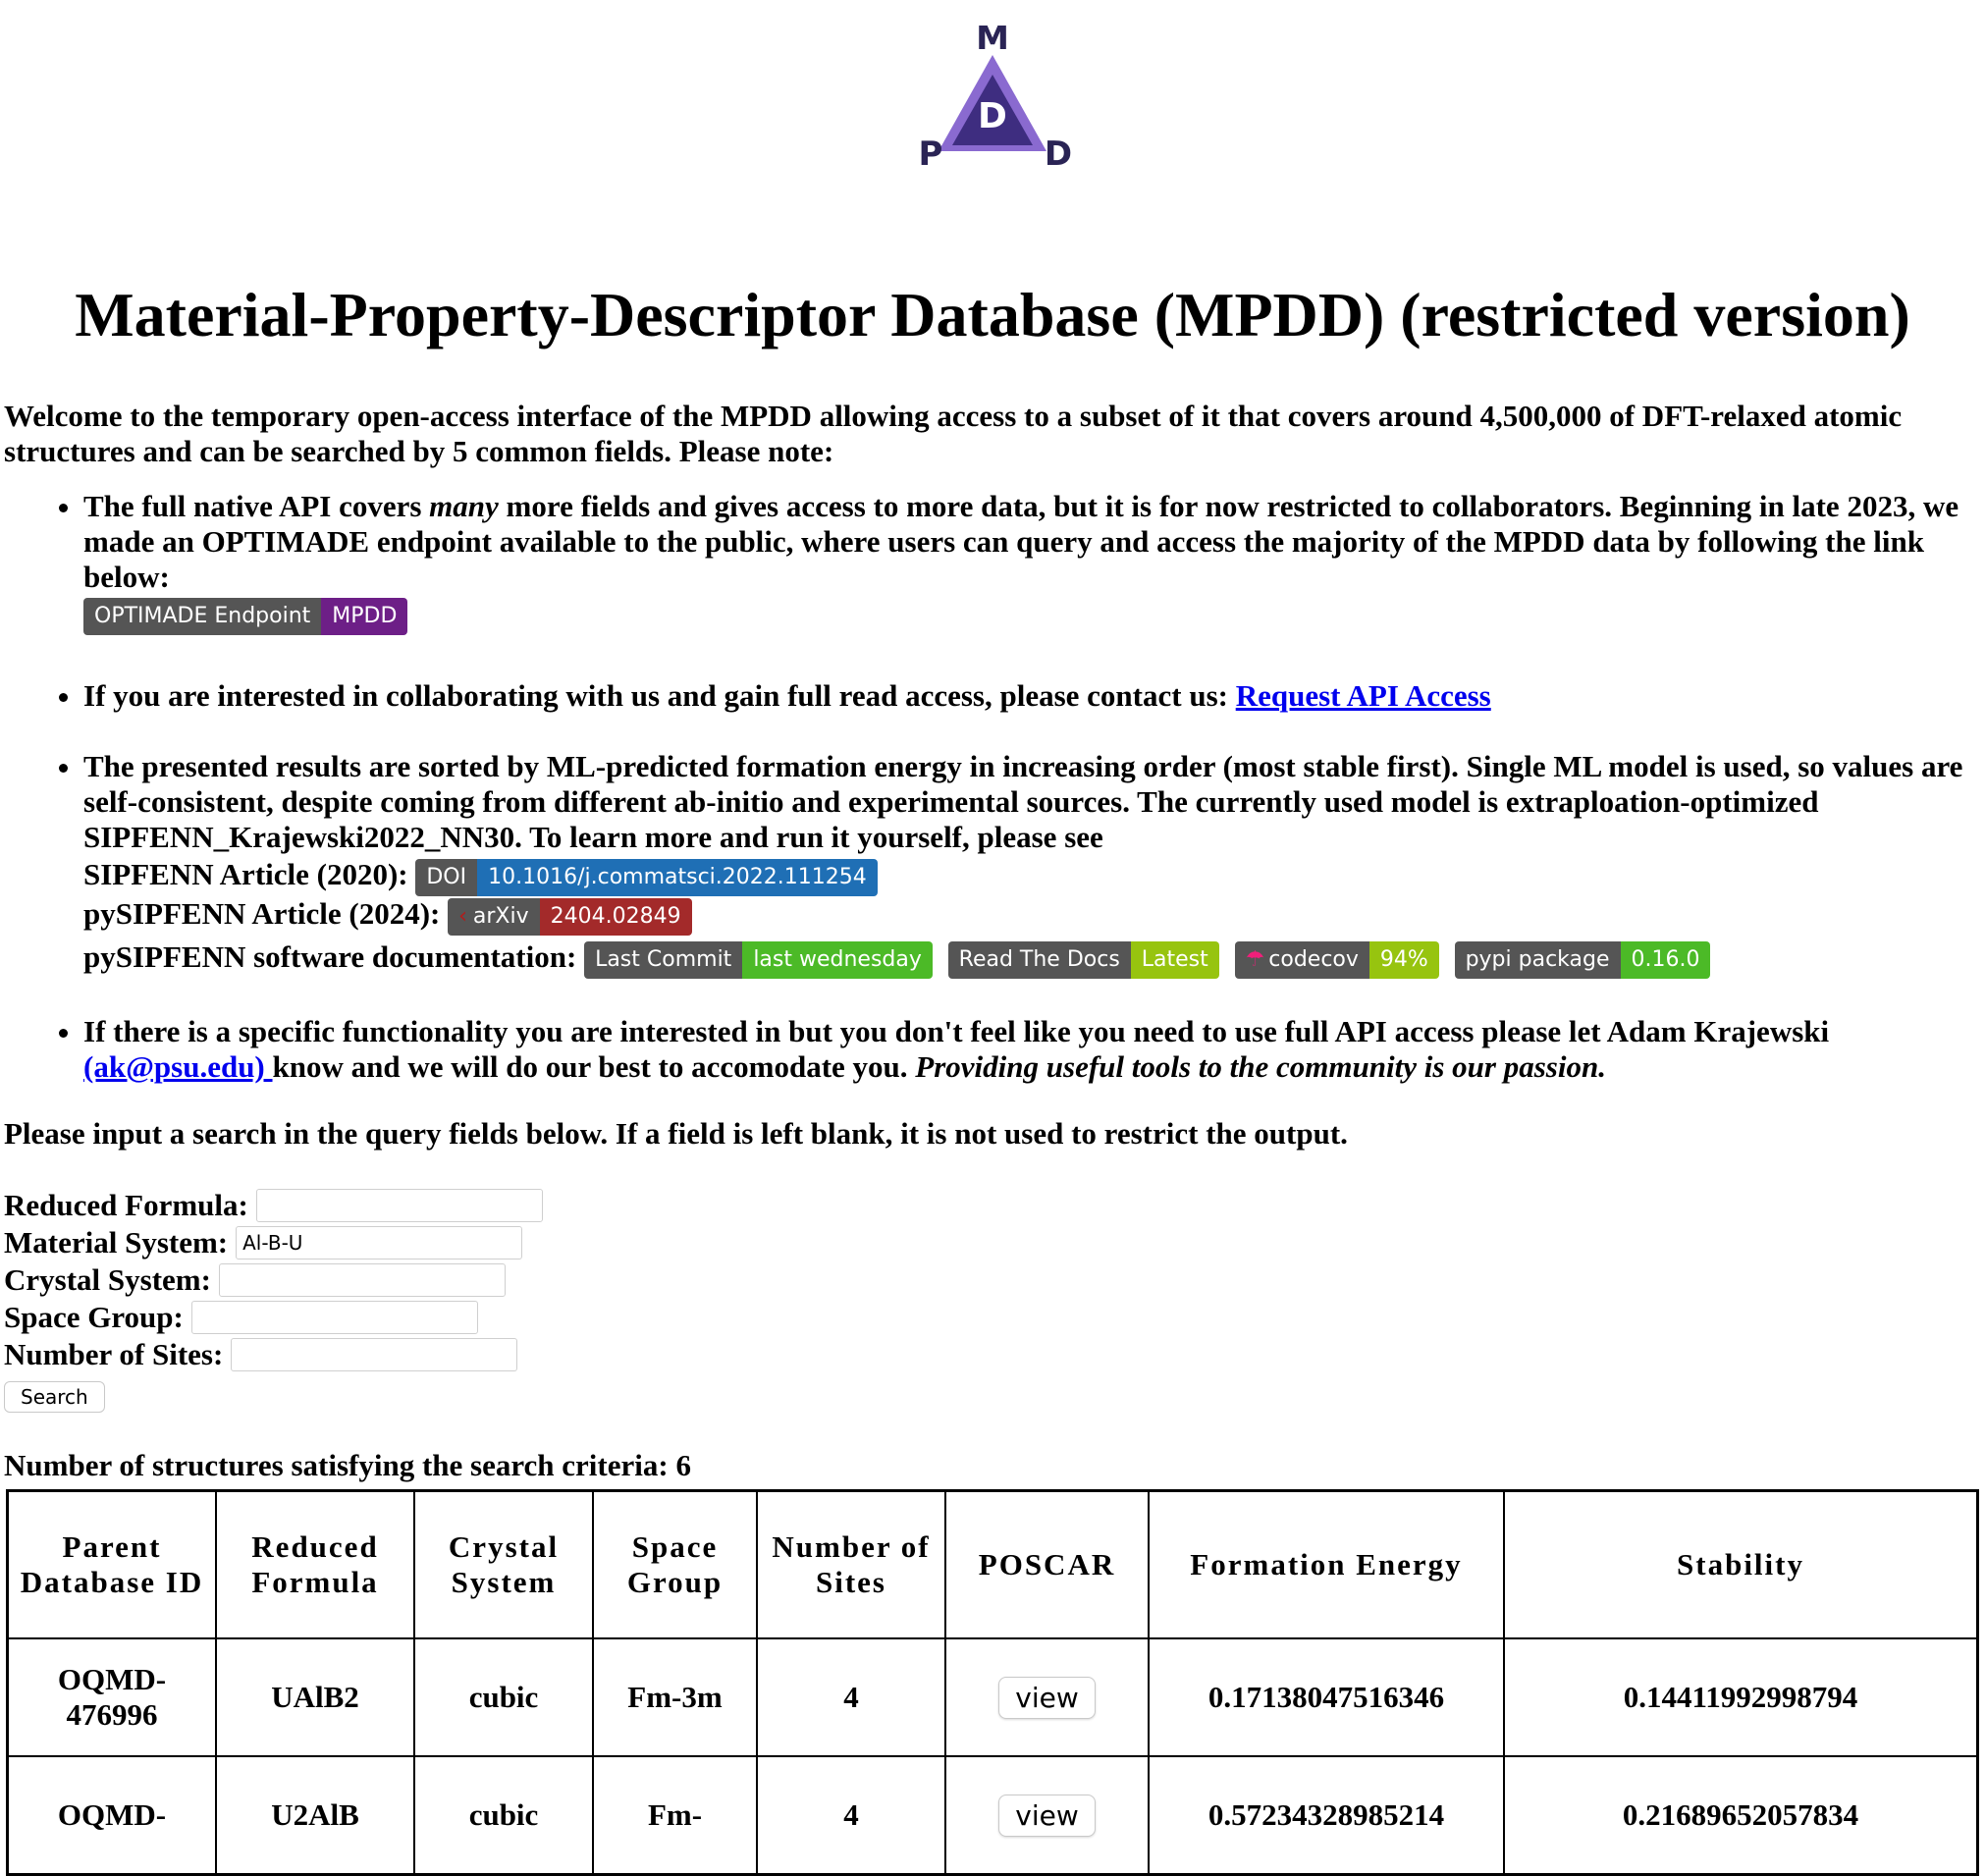 The width and height of the screenshot is (1985, 1876). I want to click on cell-space-group: Fm-, so click(675, 1816).